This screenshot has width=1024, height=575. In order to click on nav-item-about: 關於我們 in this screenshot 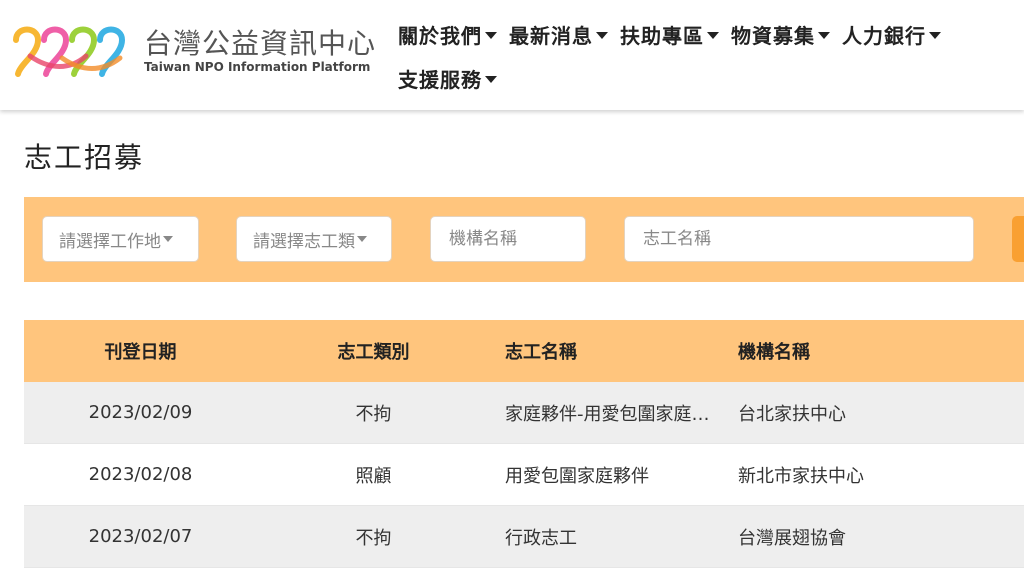, I will do `click(447, 34)`.